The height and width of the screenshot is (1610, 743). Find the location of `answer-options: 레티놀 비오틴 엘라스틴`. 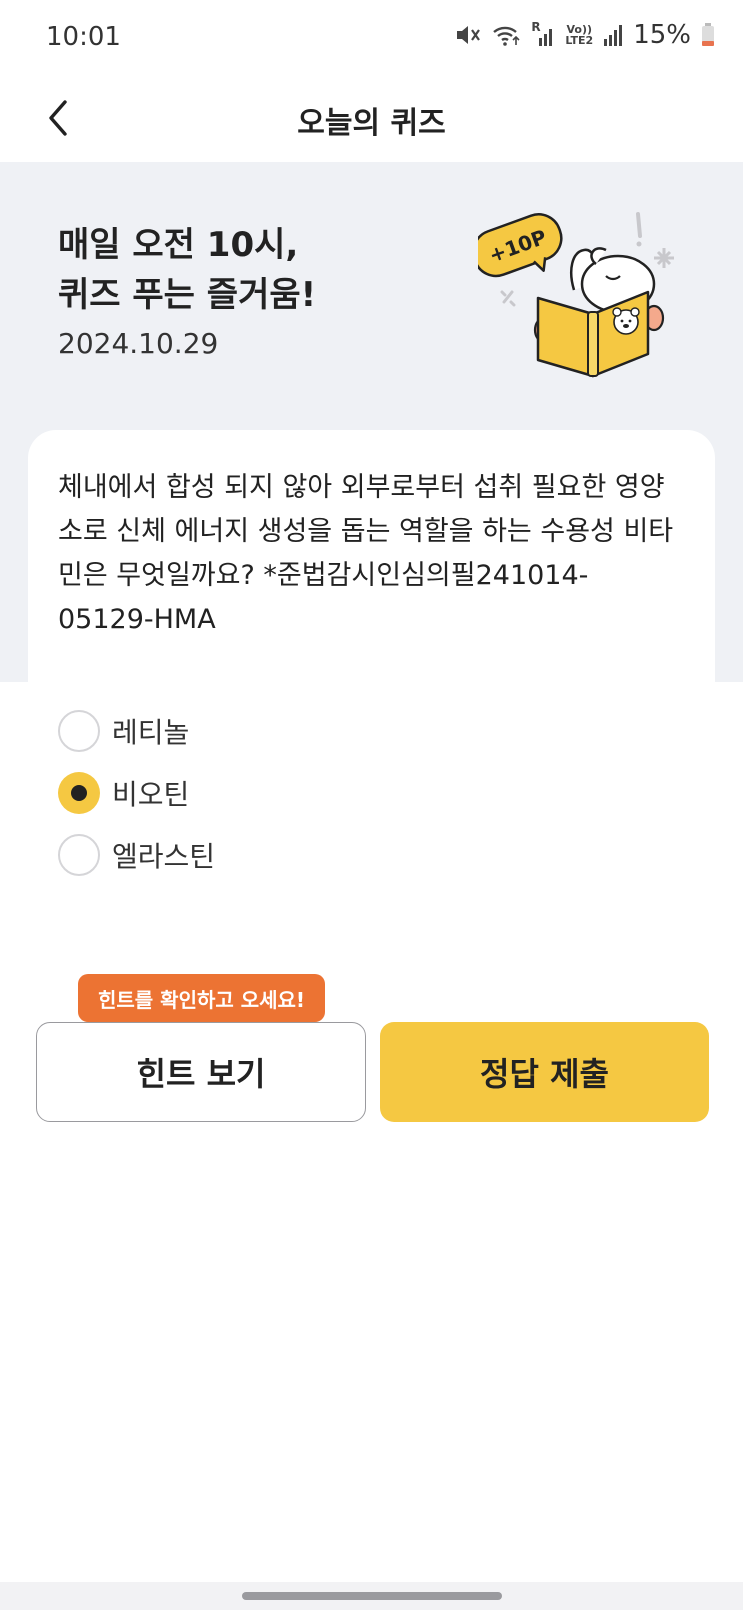

answer-options: 레티놀 비오틴 엘라스틴 is located at coordinates (358, 793).